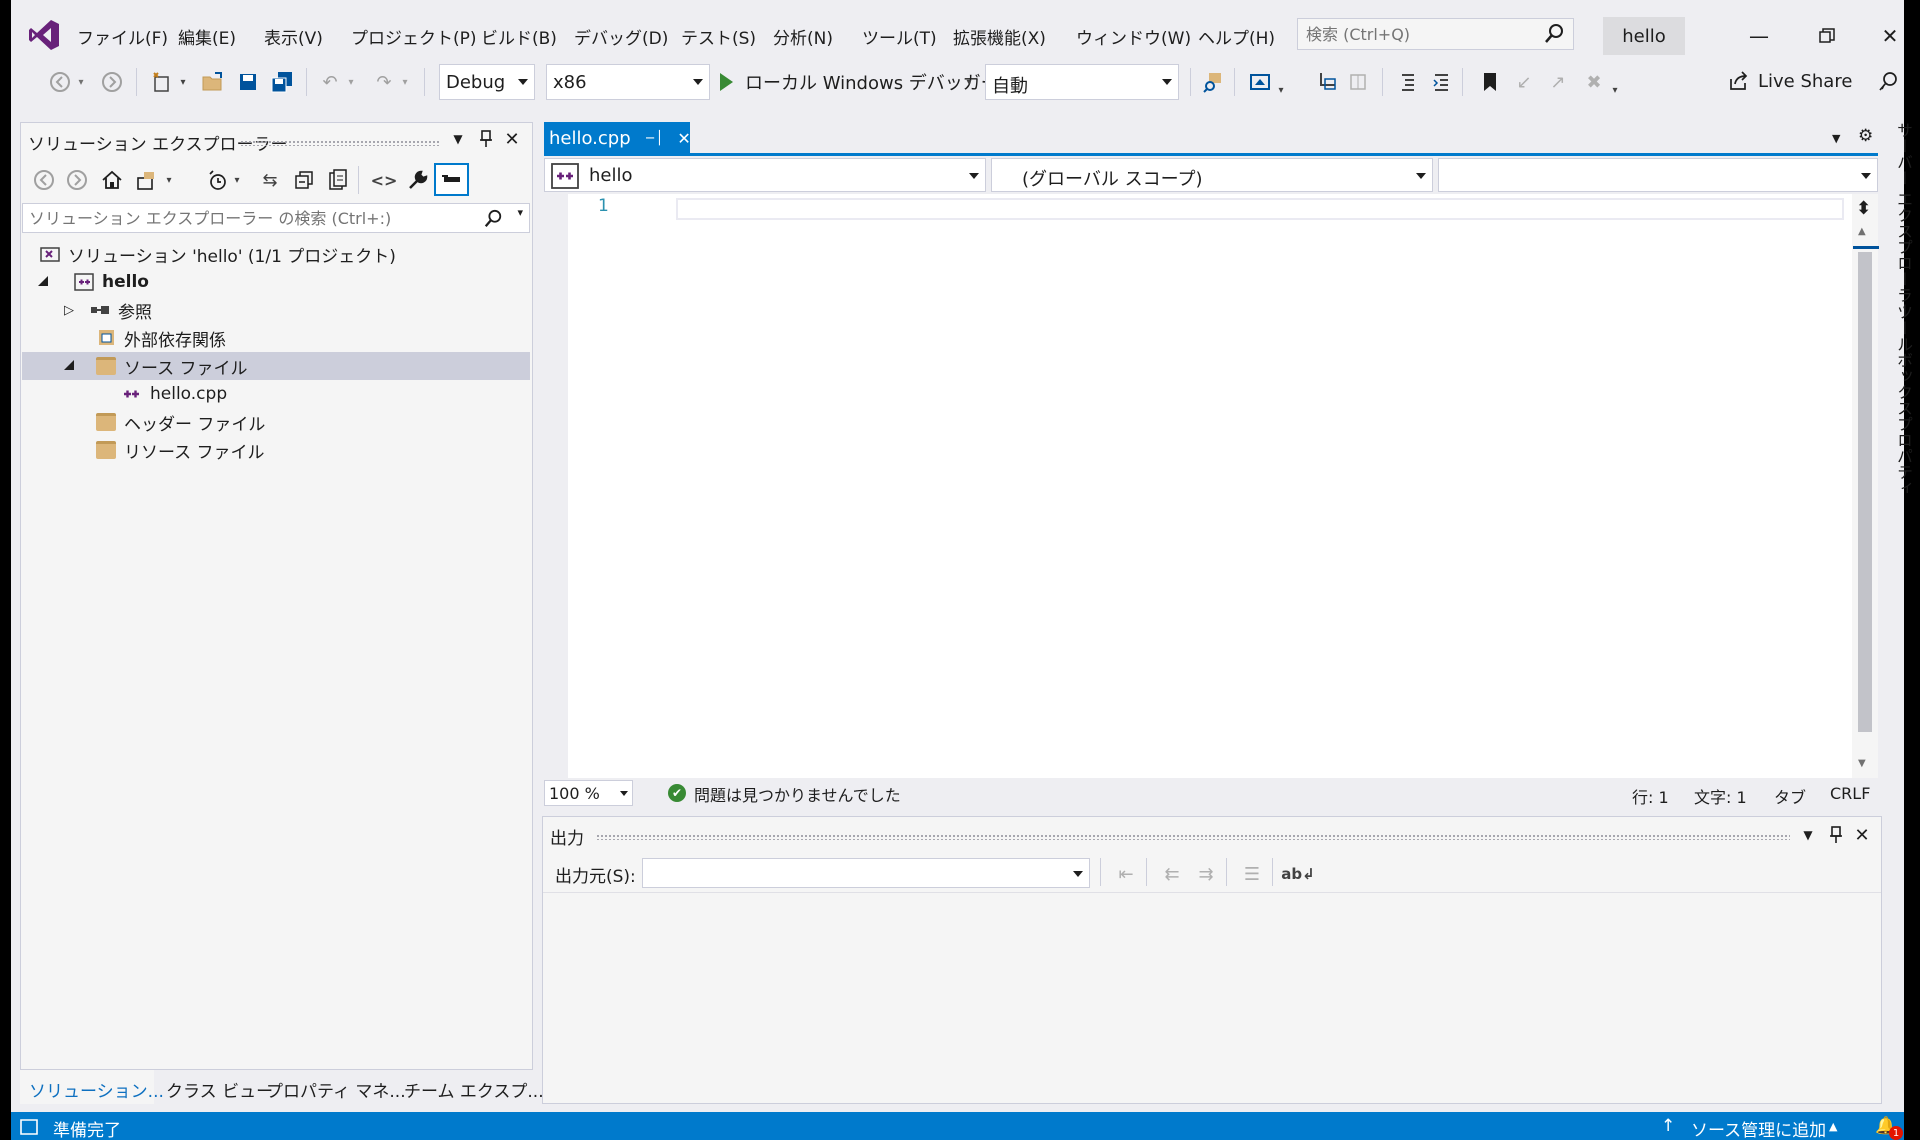 The image size is (1920, 1140). I want to click on quick-launch-search, so click(1435, 34).